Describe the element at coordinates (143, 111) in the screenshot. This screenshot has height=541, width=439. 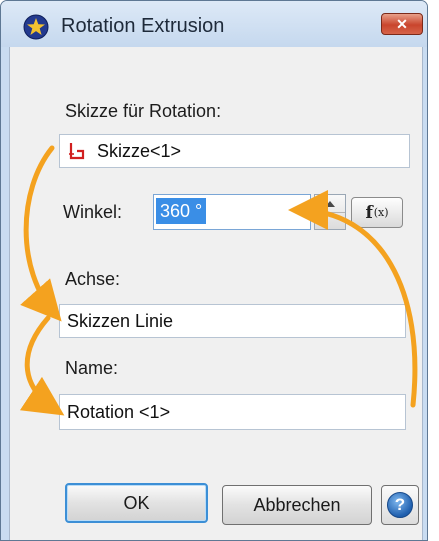
I see `sketch-label: Skizze für Rotation:` at that location.